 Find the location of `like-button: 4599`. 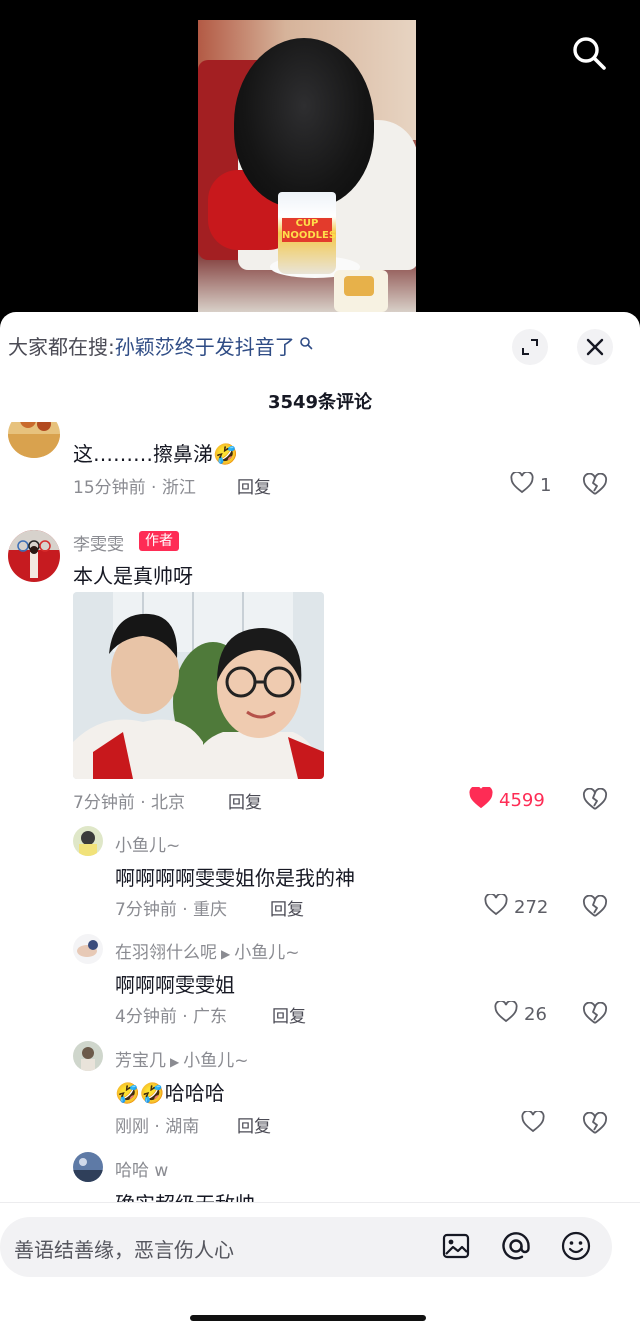

like-button: 4599 is located at coordinates (507, 799).